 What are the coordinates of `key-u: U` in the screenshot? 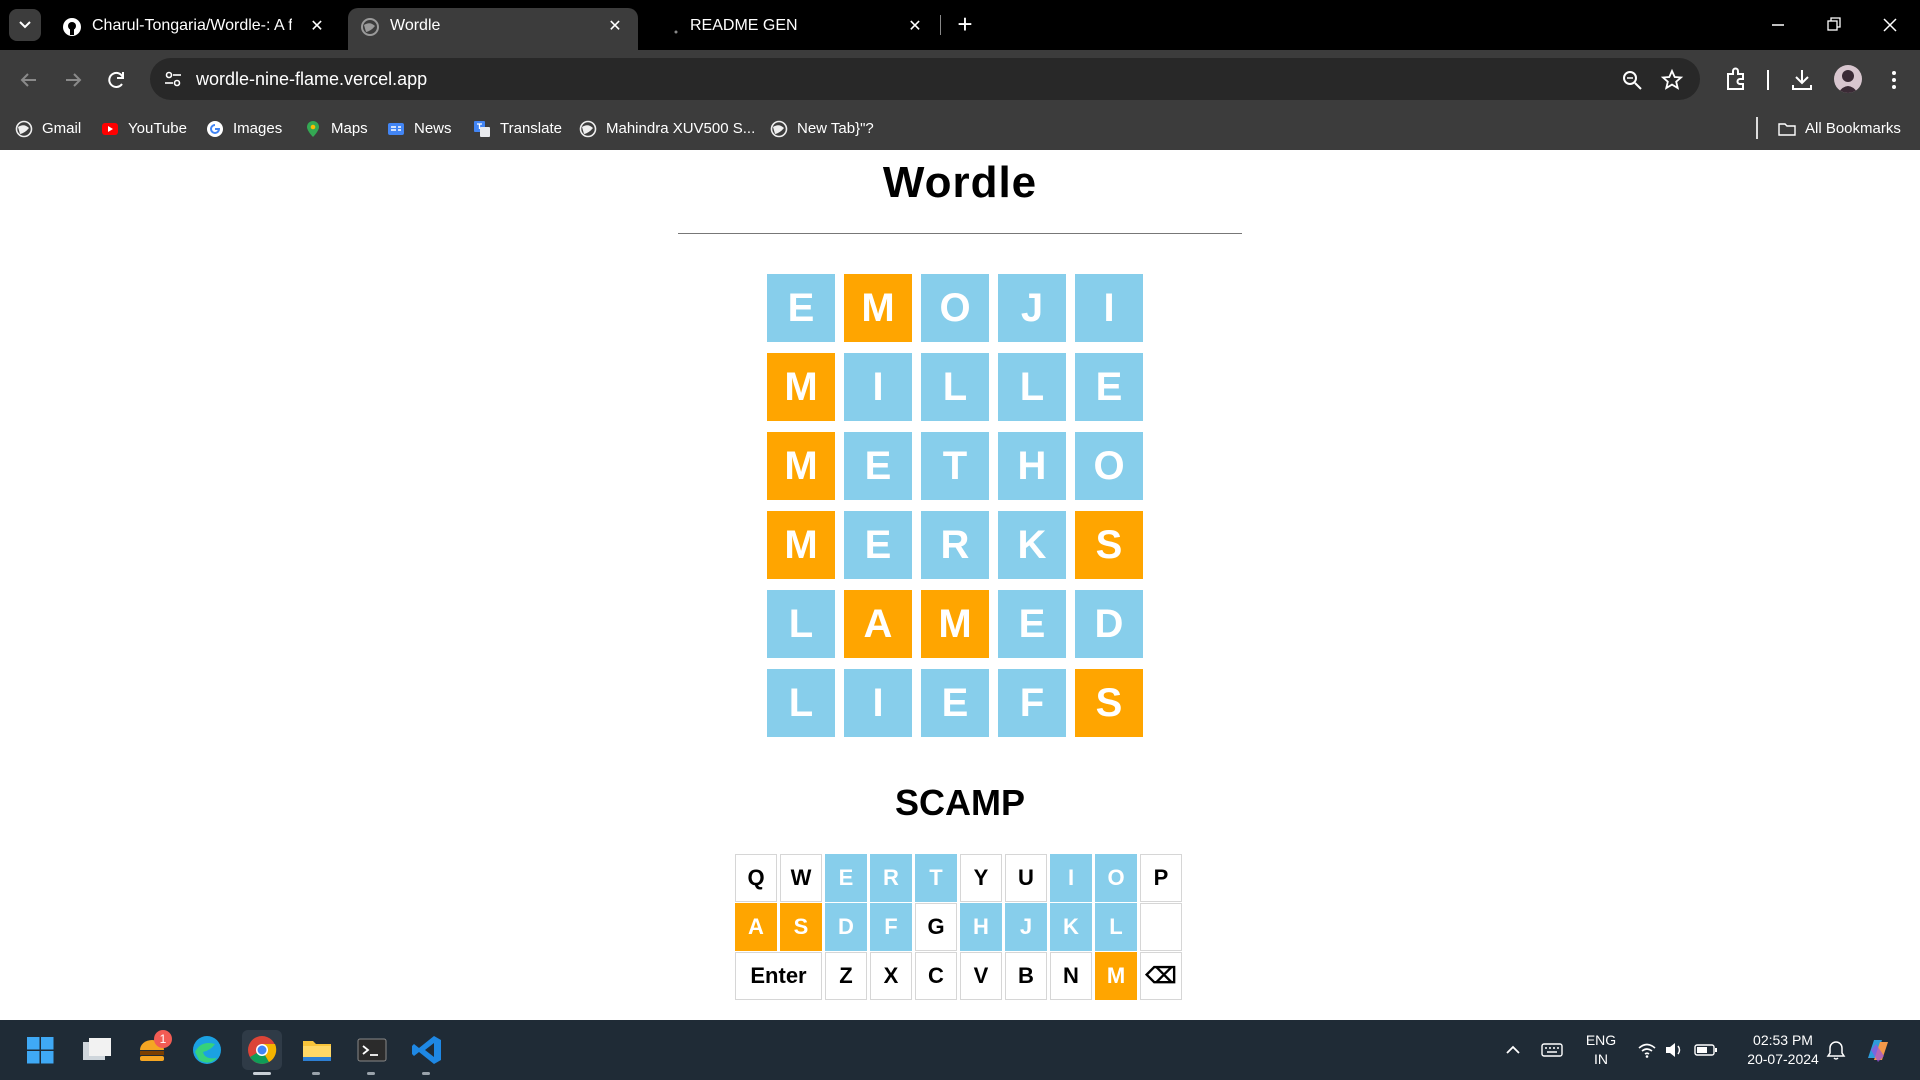 It's located at (1026, 878).